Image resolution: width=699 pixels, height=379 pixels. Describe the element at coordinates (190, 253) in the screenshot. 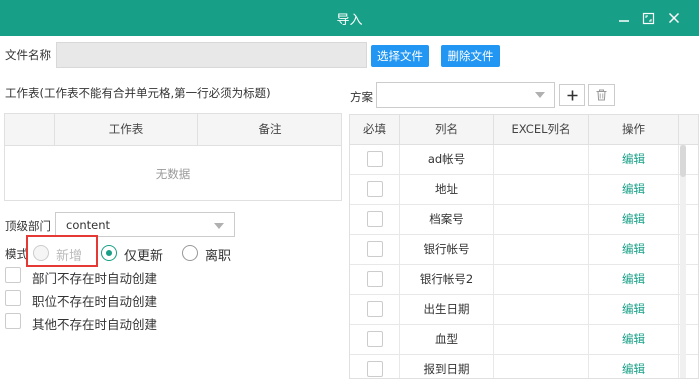

I see `mode-radio-leave` at that location.